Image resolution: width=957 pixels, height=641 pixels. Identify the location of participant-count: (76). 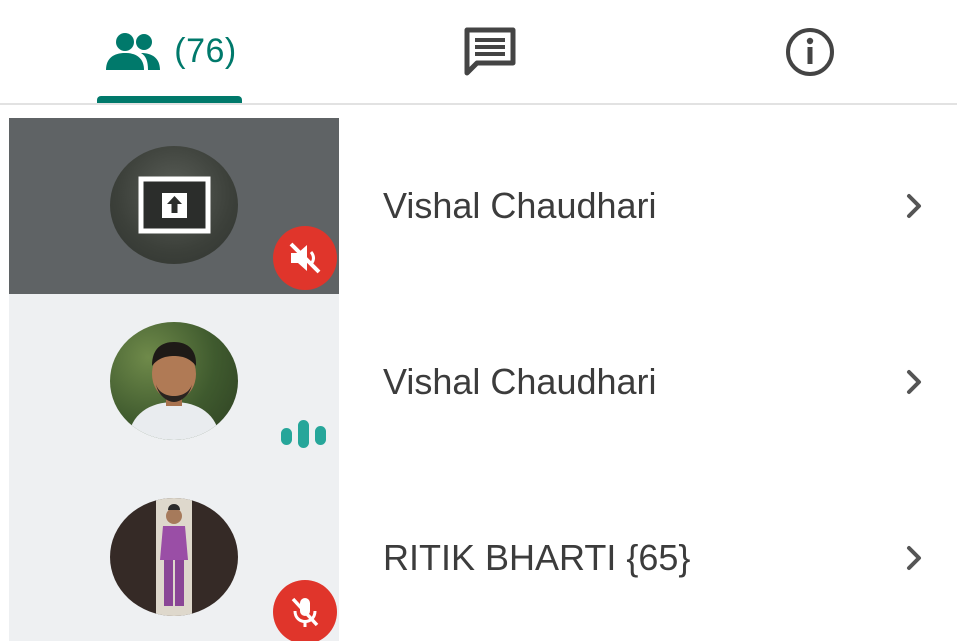
(205, 51).